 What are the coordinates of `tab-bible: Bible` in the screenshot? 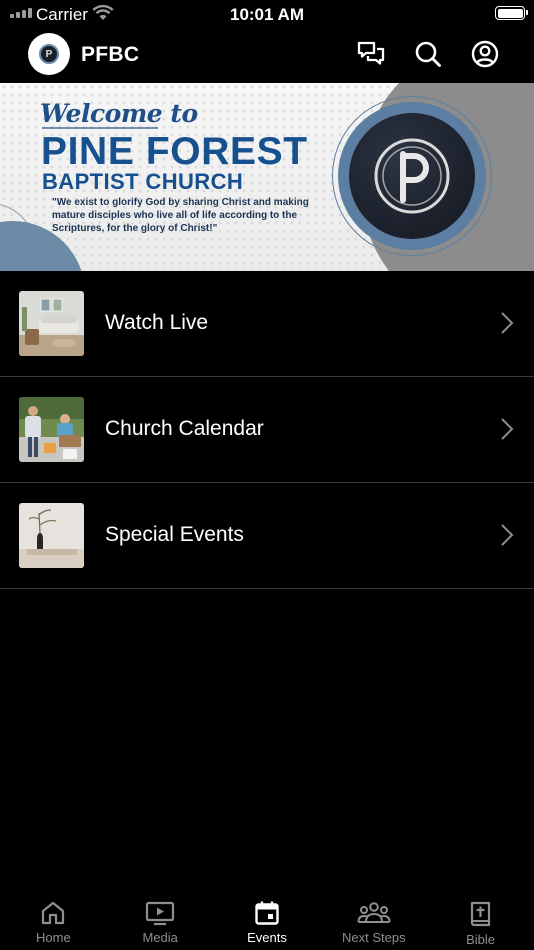 It's located at (480, 919).